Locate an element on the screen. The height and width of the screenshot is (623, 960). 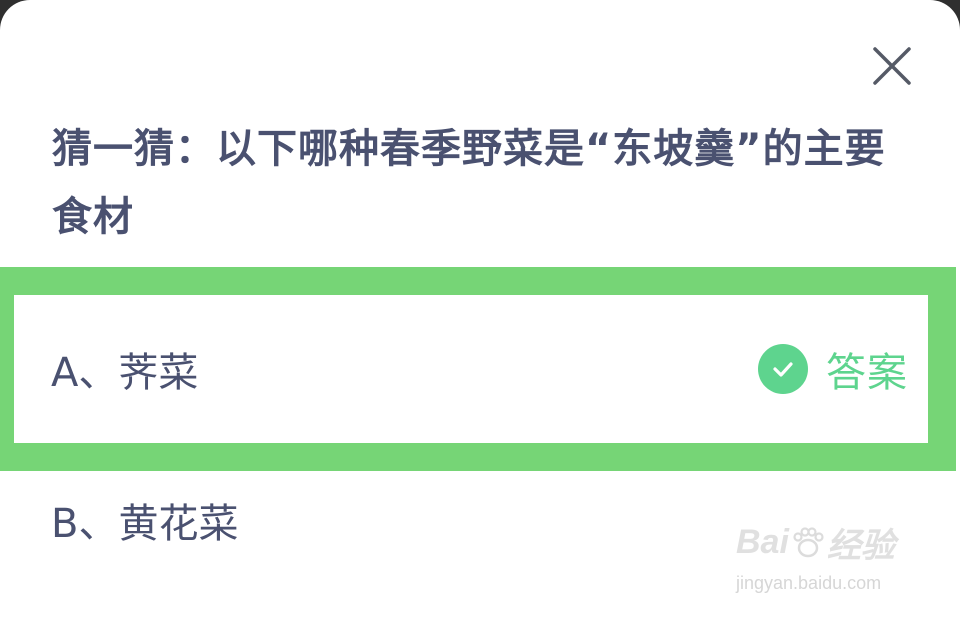
close-button is located at coordinates (892, 66).